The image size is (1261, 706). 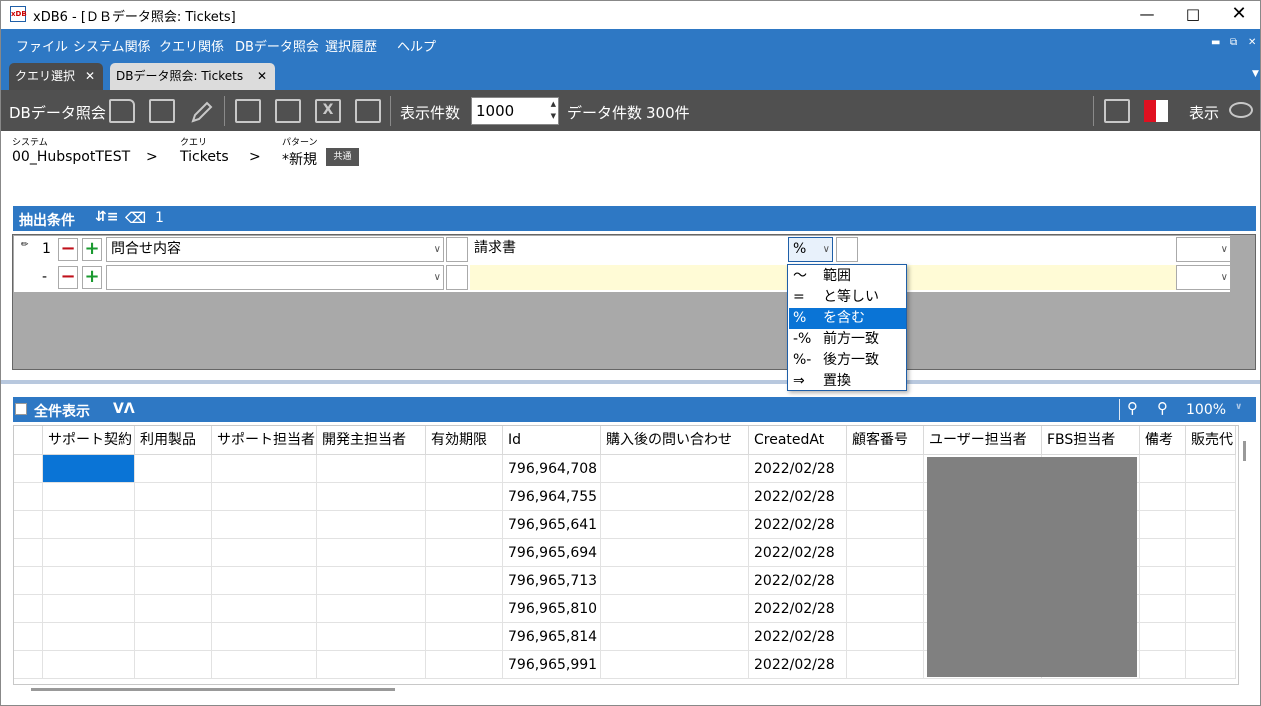 What do you see at coordinates (416, 45) in the screenshot?
I see `menu-help: ヘルプ` at bounding box center [416, 45].